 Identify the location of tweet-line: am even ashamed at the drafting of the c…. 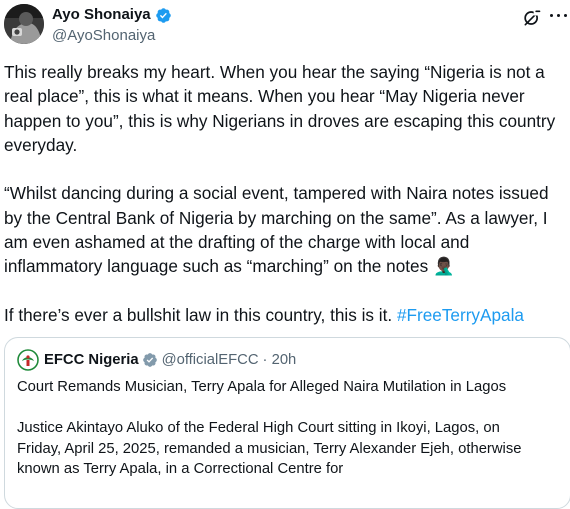
(237, 242).